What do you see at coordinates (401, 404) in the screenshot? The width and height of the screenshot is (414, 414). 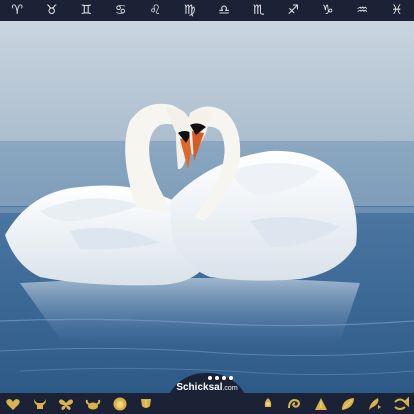 I see `fish-icon` at bounding box center [401, 404].